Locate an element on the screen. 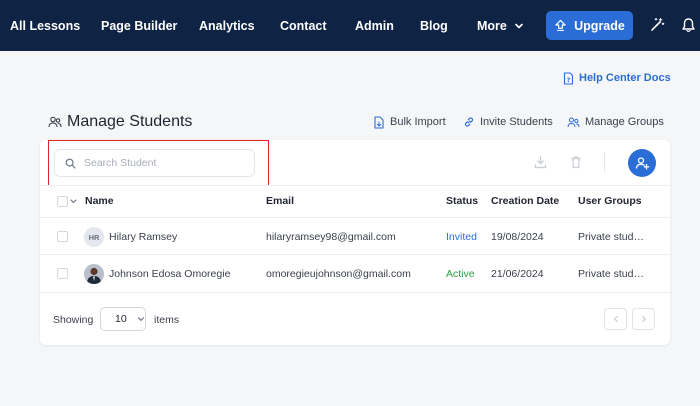 Image resolution: width=700 pixels, height=406 pixels. user-plus-icon is located at coordinates (642, 163).